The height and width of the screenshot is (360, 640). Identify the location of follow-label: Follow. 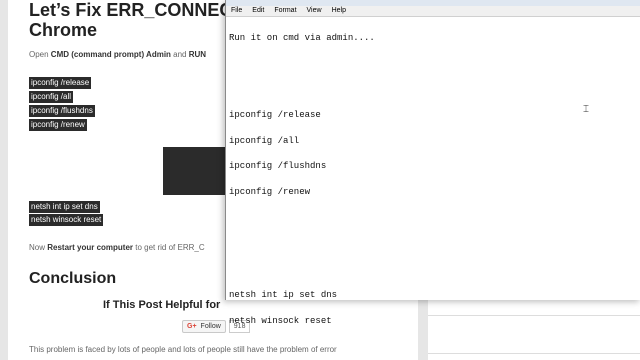
(210, 326).